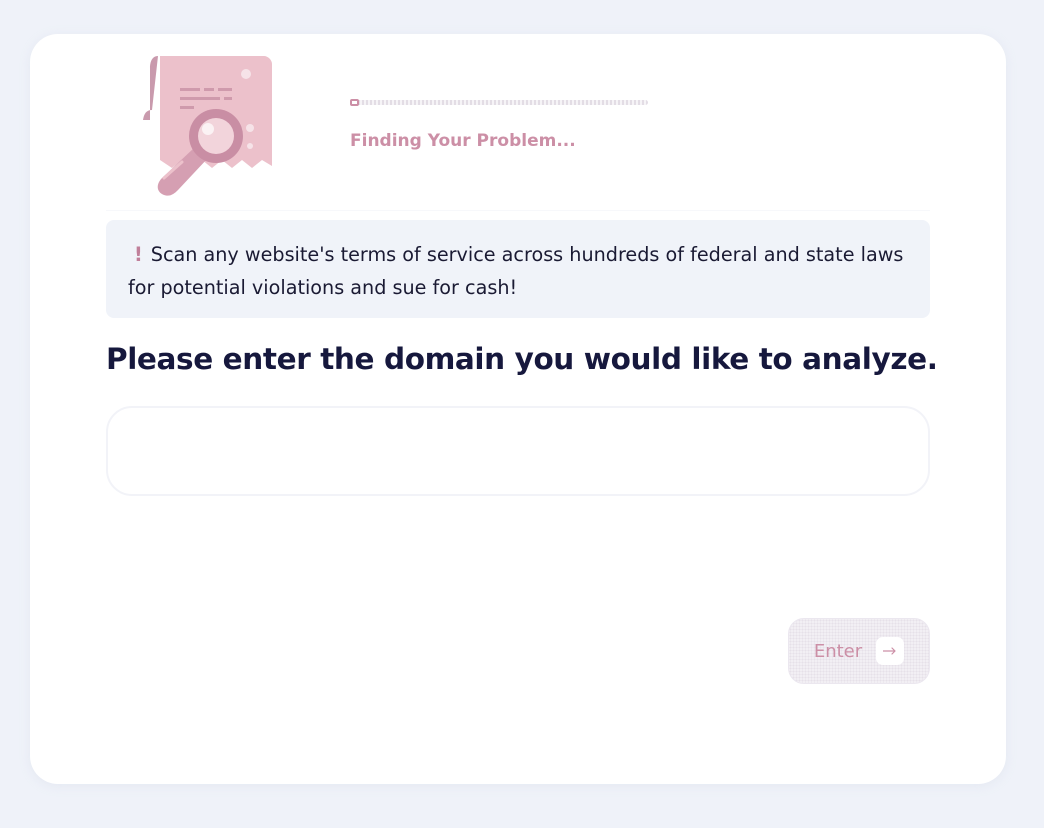 This screenshot has height=828, width=1044. Describe the element at coordinates (838, 651) in the screenshot. I see `enter-button-label: Enter` at that location.